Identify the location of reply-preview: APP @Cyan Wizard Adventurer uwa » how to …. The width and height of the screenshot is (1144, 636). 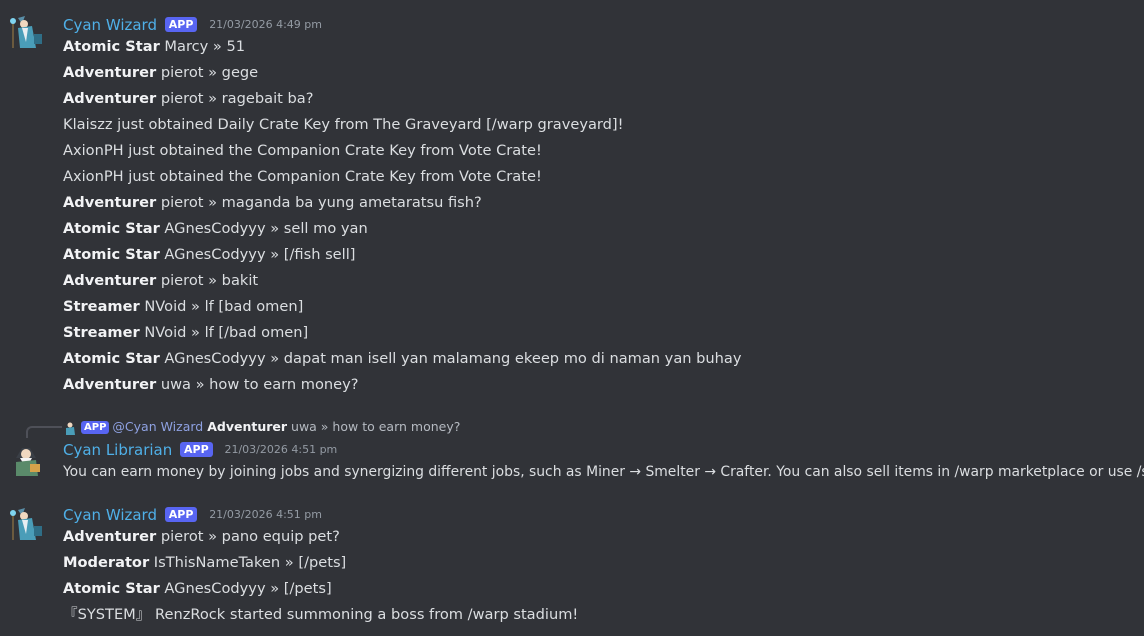
(261, 427).